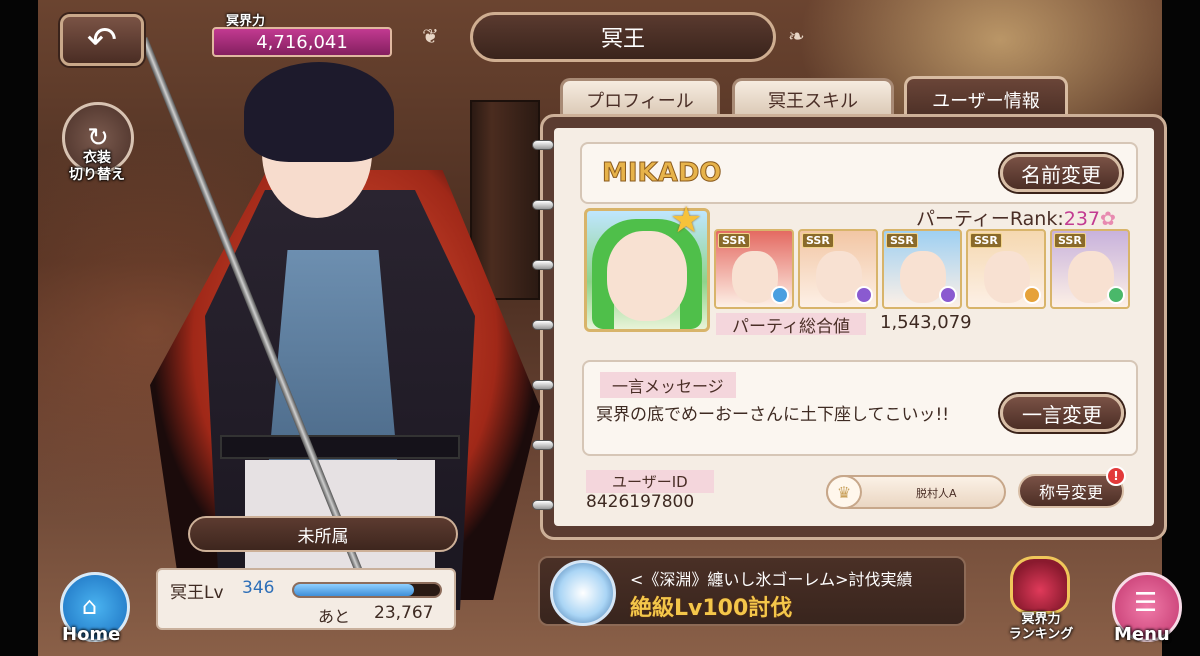 The width and height of the screenshot is (1200, 656). I want to click on tab-profile: プロフィール, so click(640, 98).